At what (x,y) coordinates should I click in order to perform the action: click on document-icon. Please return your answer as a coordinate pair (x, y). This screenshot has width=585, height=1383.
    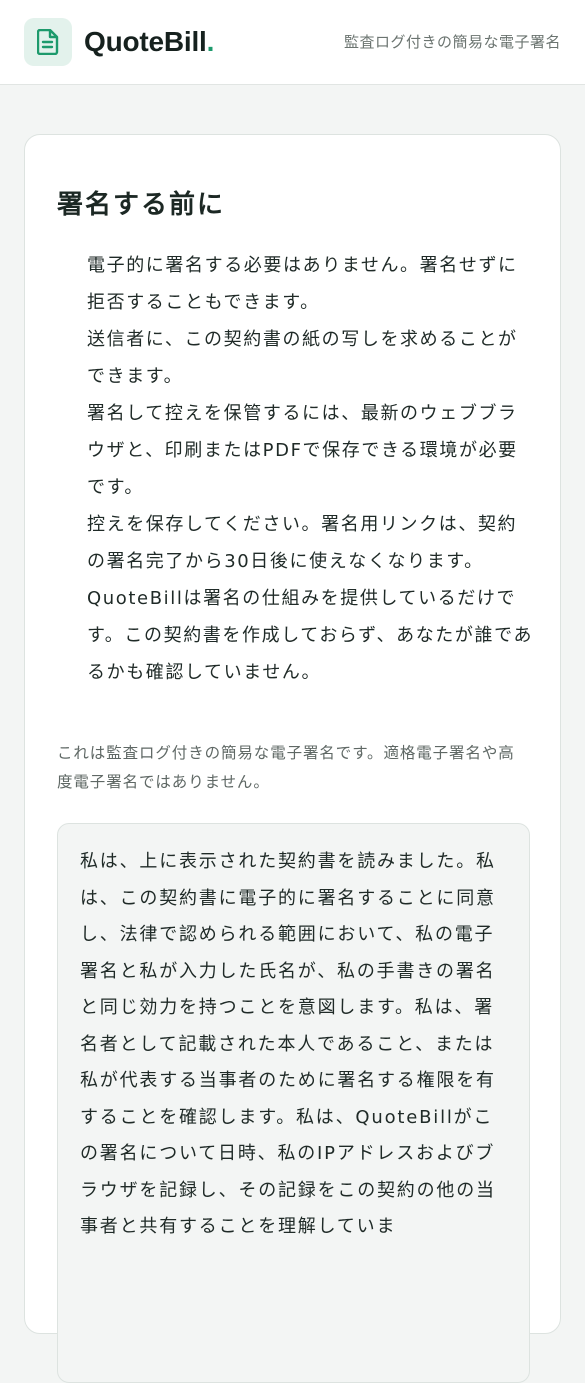
    Looking at the image, I should click on (48, 42).